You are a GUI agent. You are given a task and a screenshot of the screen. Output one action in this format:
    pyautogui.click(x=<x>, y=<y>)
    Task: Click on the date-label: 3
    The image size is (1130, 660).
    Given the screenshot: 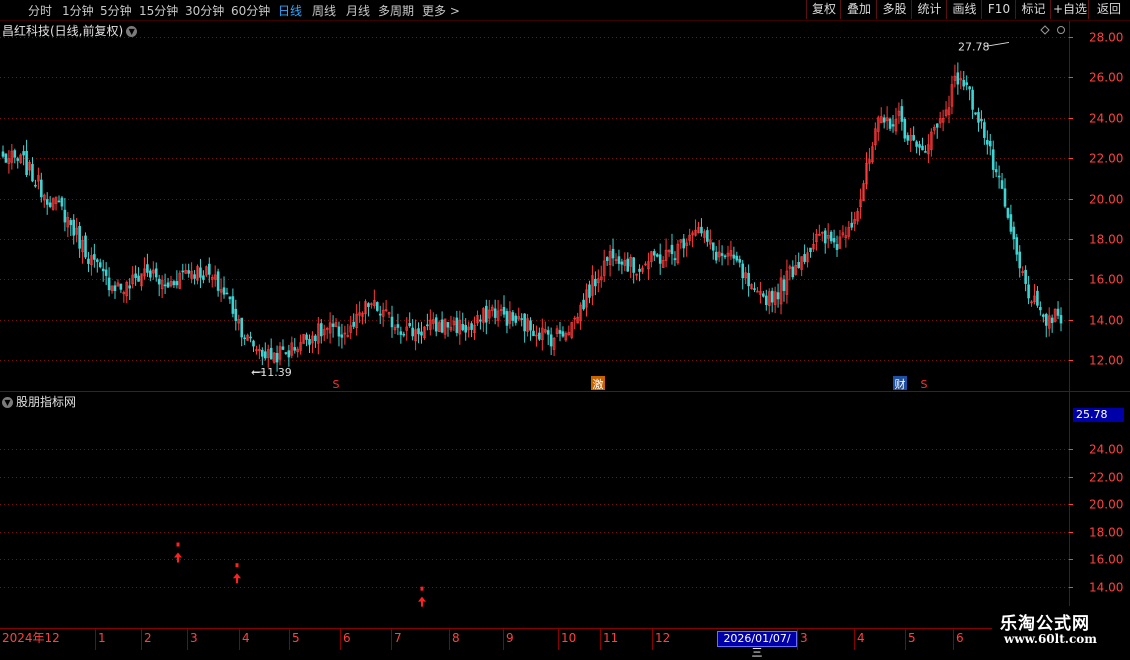 What is the action you would take?
    pyautogui.click(x=194, y=638)
    